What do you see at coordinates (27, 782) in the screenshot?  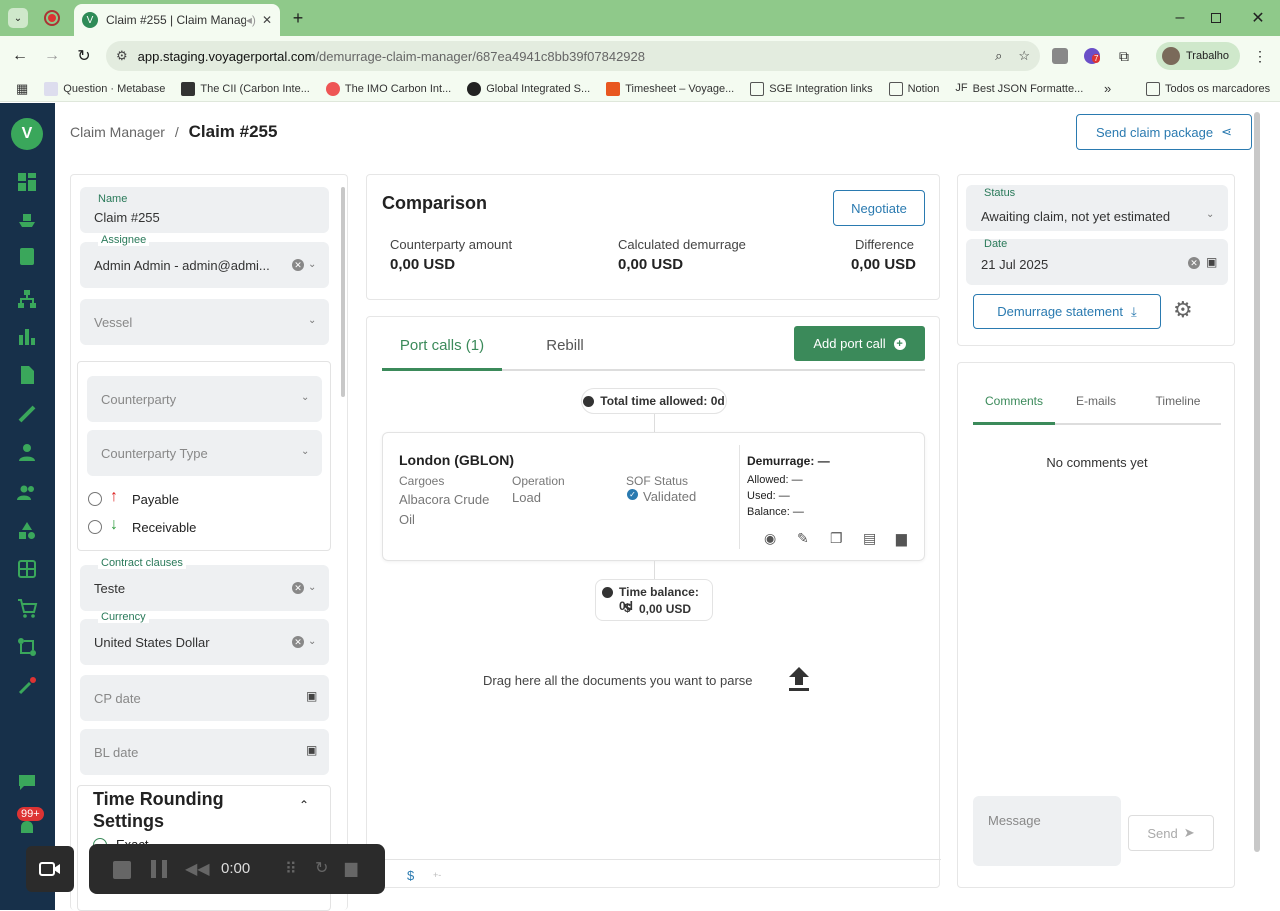 I see `chat-icon` at bounding box center [27, 782].